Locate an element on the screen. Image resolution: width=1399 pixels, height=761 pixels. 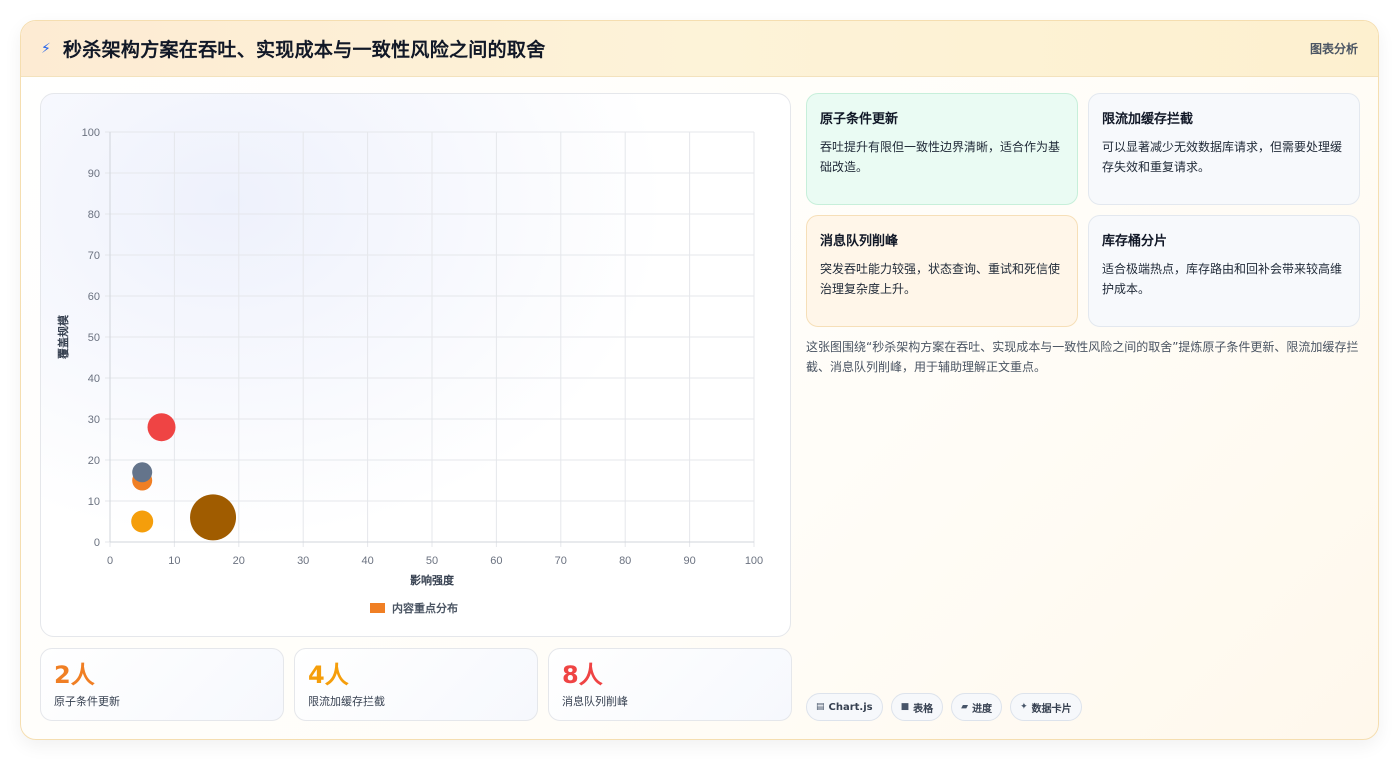
stat-card-3: 8人 消息队列削峰 is located at coordinates (670, 684).